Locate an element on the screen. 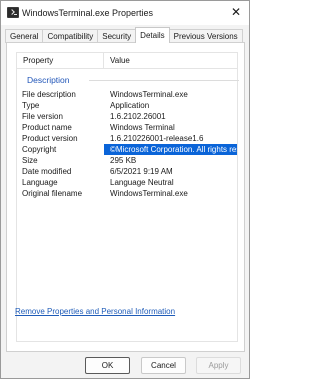  tab-security: Security is located at coordinates (117, 36).